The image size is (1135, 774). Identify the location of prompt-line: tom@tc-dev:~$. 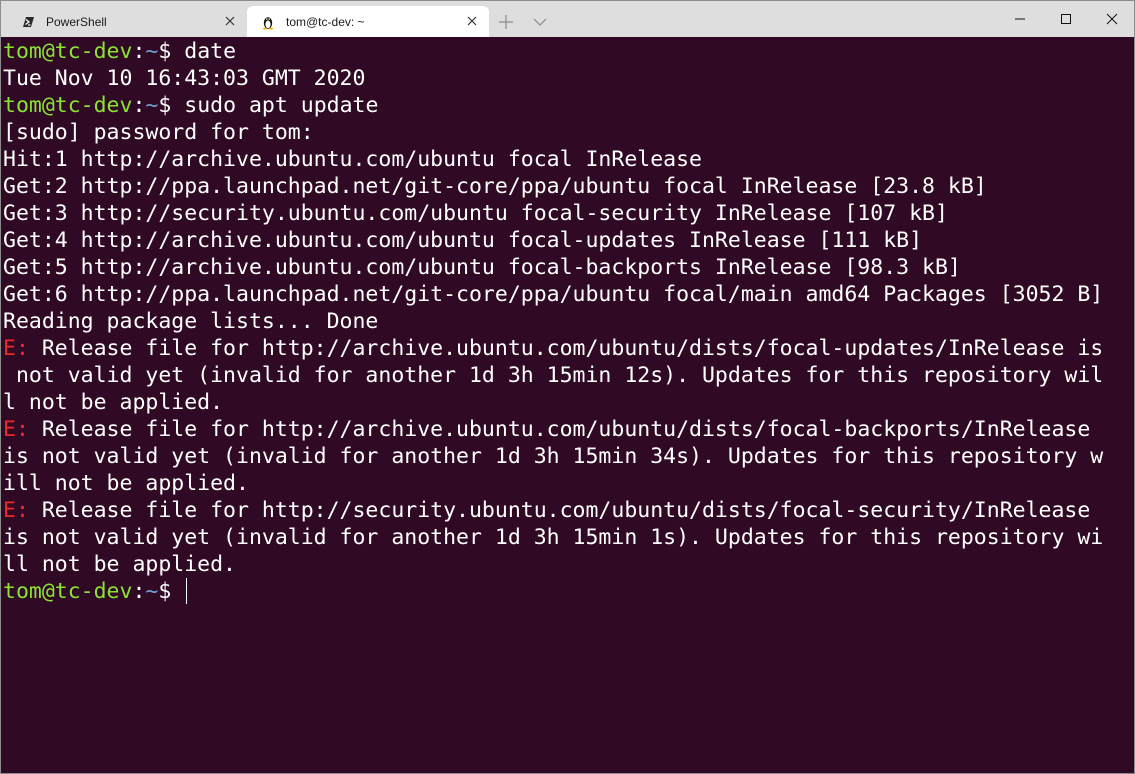
(95, 591).